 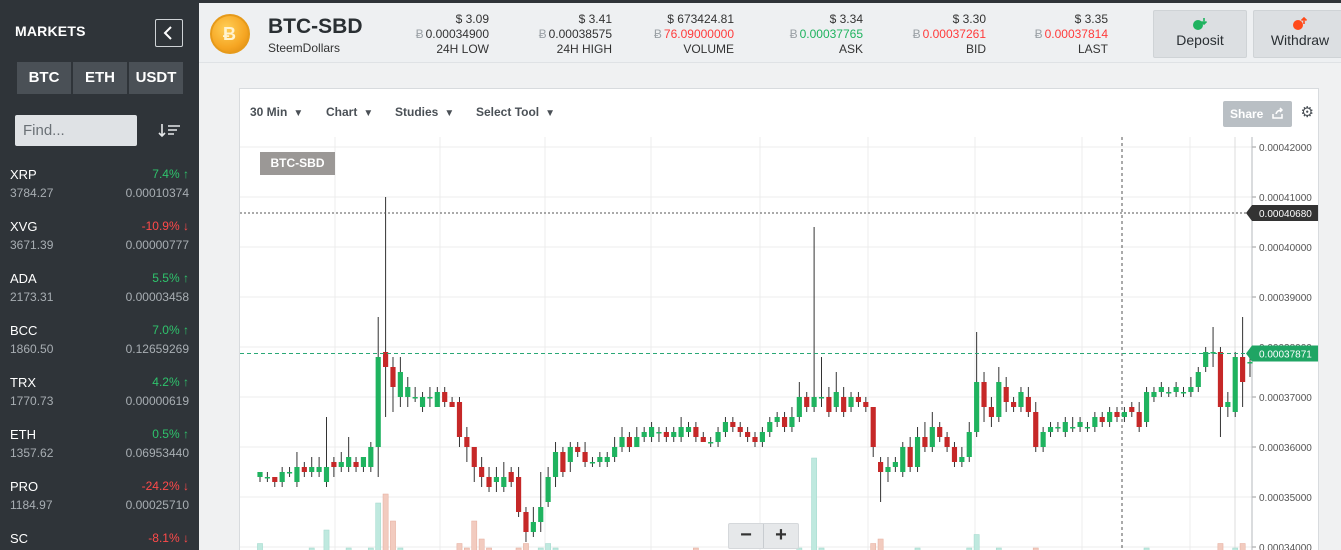 What do you see at coordinates (157, 453) in the screenshot?
I see `market-price: 0.06953440` at bounding box center [157, 453].